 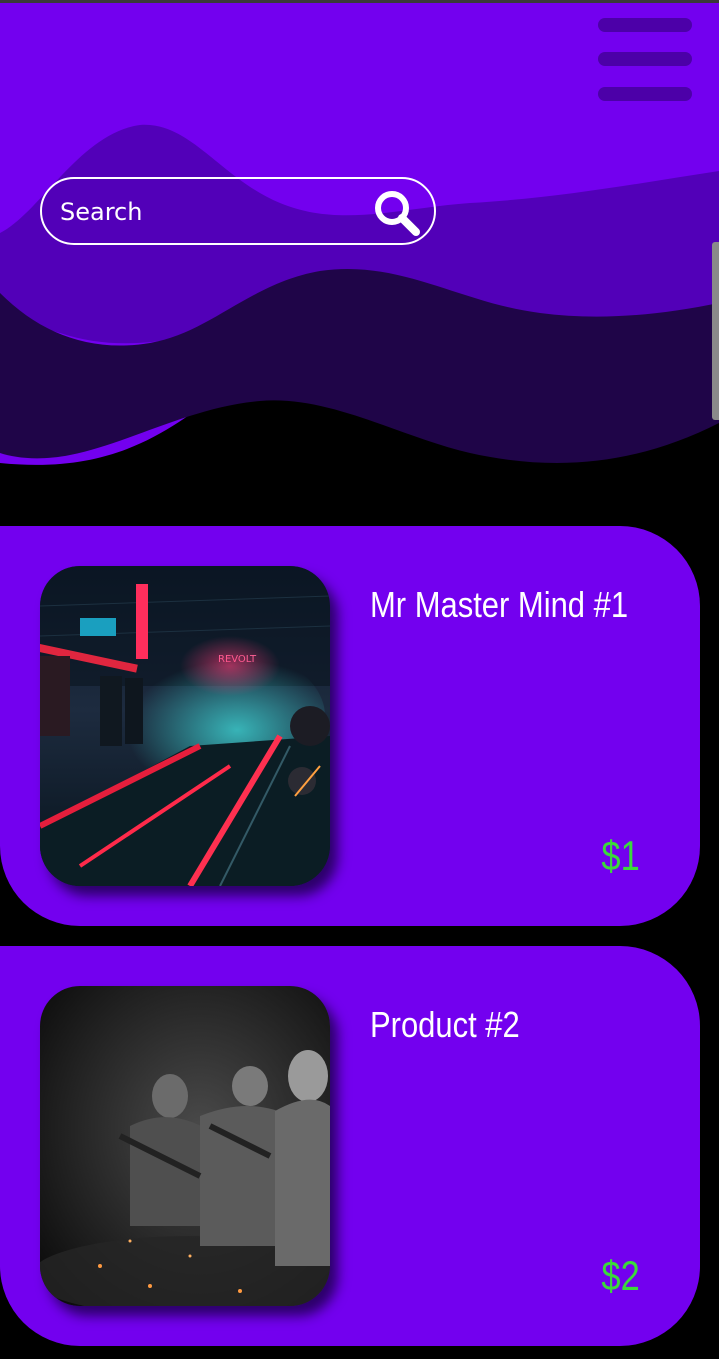 What do you see at coordinates (185, 726) in the screenshot?
I see `product-image: REVOLT` at bounding box center [185, 726].